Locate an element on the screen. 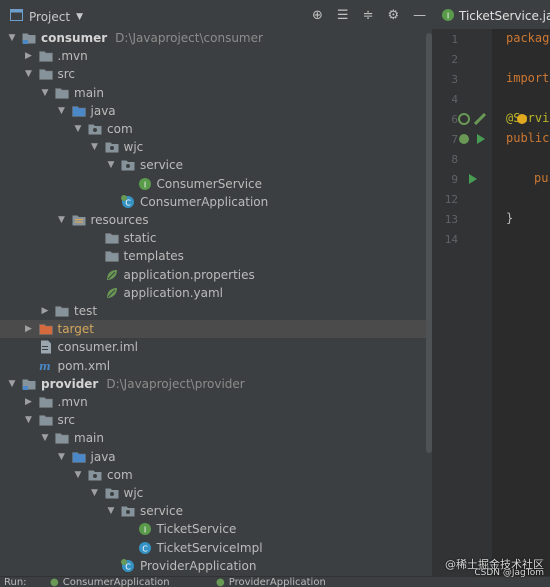 The image size is (550, 587). collapse-all-icon: ≑ is located at coordinates (368, 15).